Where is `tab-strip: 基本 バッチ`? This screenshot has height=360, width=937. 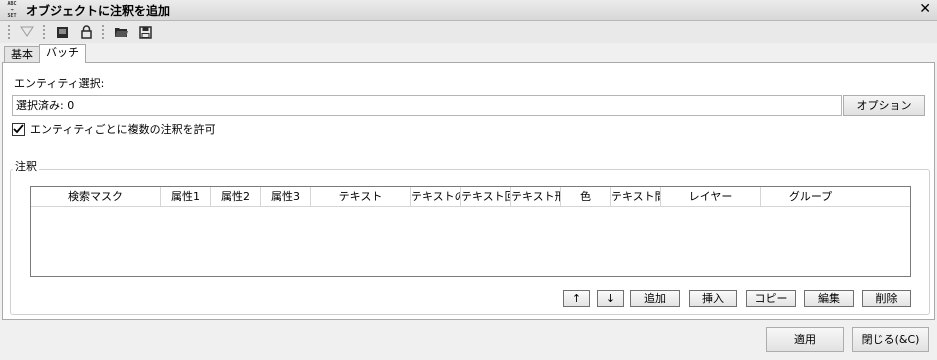 tab-strip: 基本 バッチ is located at coordinates (45, 53).